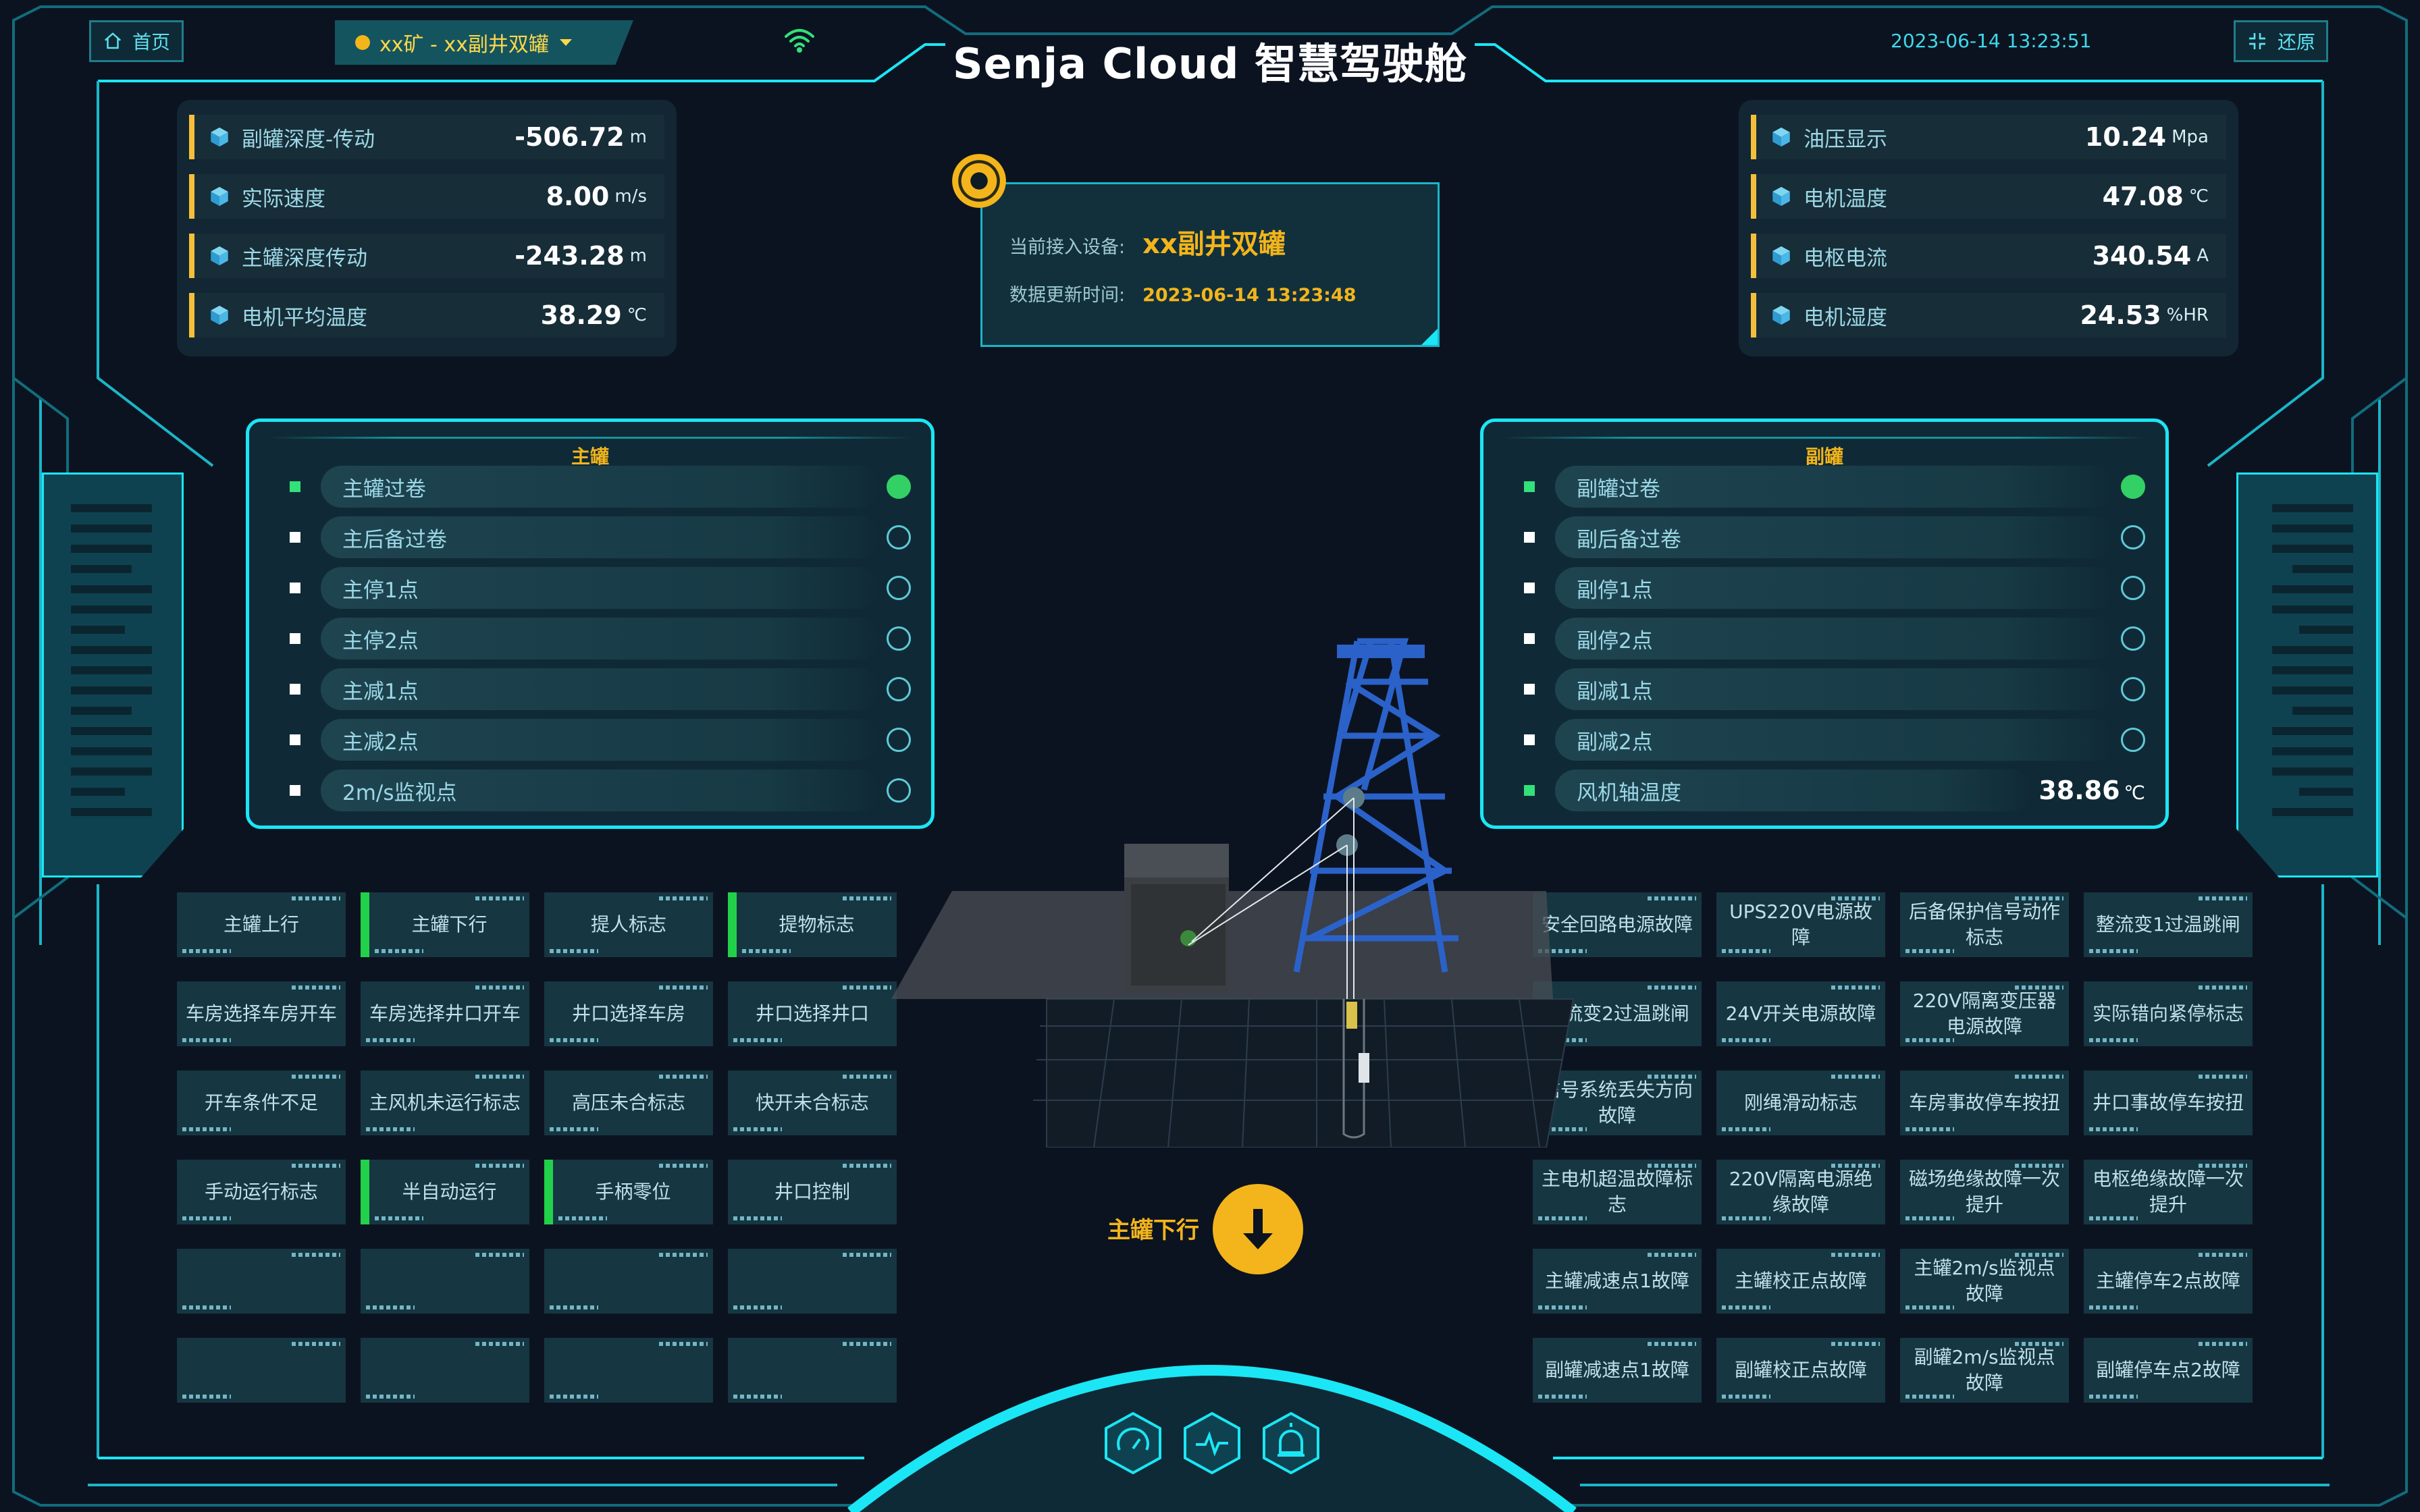 The width and height of the screenshot is (2420, 1512). Describe the element at coordinates (628, 1192) in the screenshot. I see `control-flag-tile: 手柄零位` at that location.